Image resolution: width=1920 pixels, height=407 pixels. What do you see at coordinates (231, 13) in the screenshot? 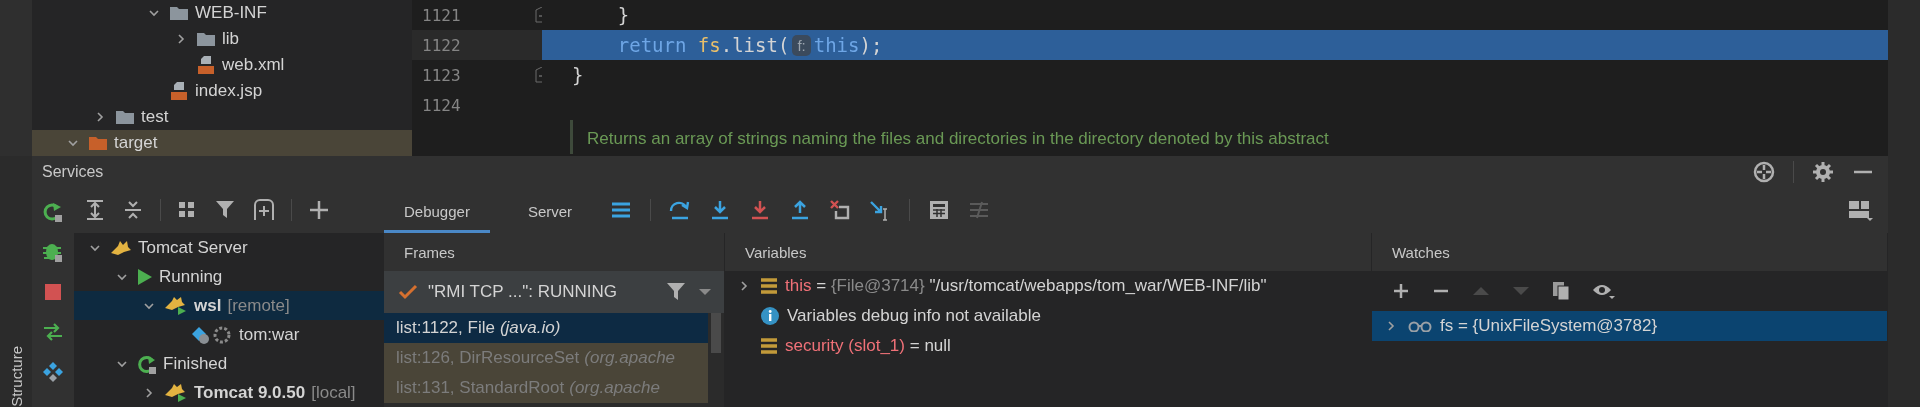
I see `tree-item-label: WEB-INF` at bounding box center [231, 13].